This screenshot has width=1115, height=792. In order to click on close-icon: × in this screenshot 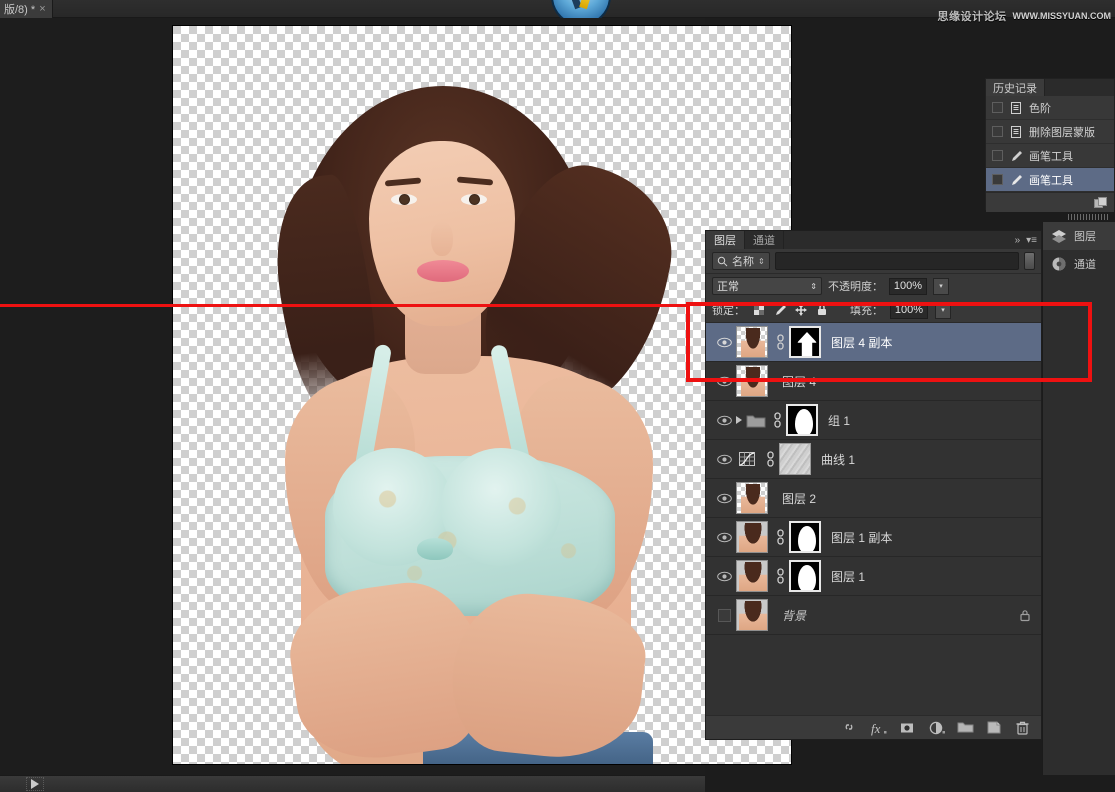, I will do `click(42, 9)`.